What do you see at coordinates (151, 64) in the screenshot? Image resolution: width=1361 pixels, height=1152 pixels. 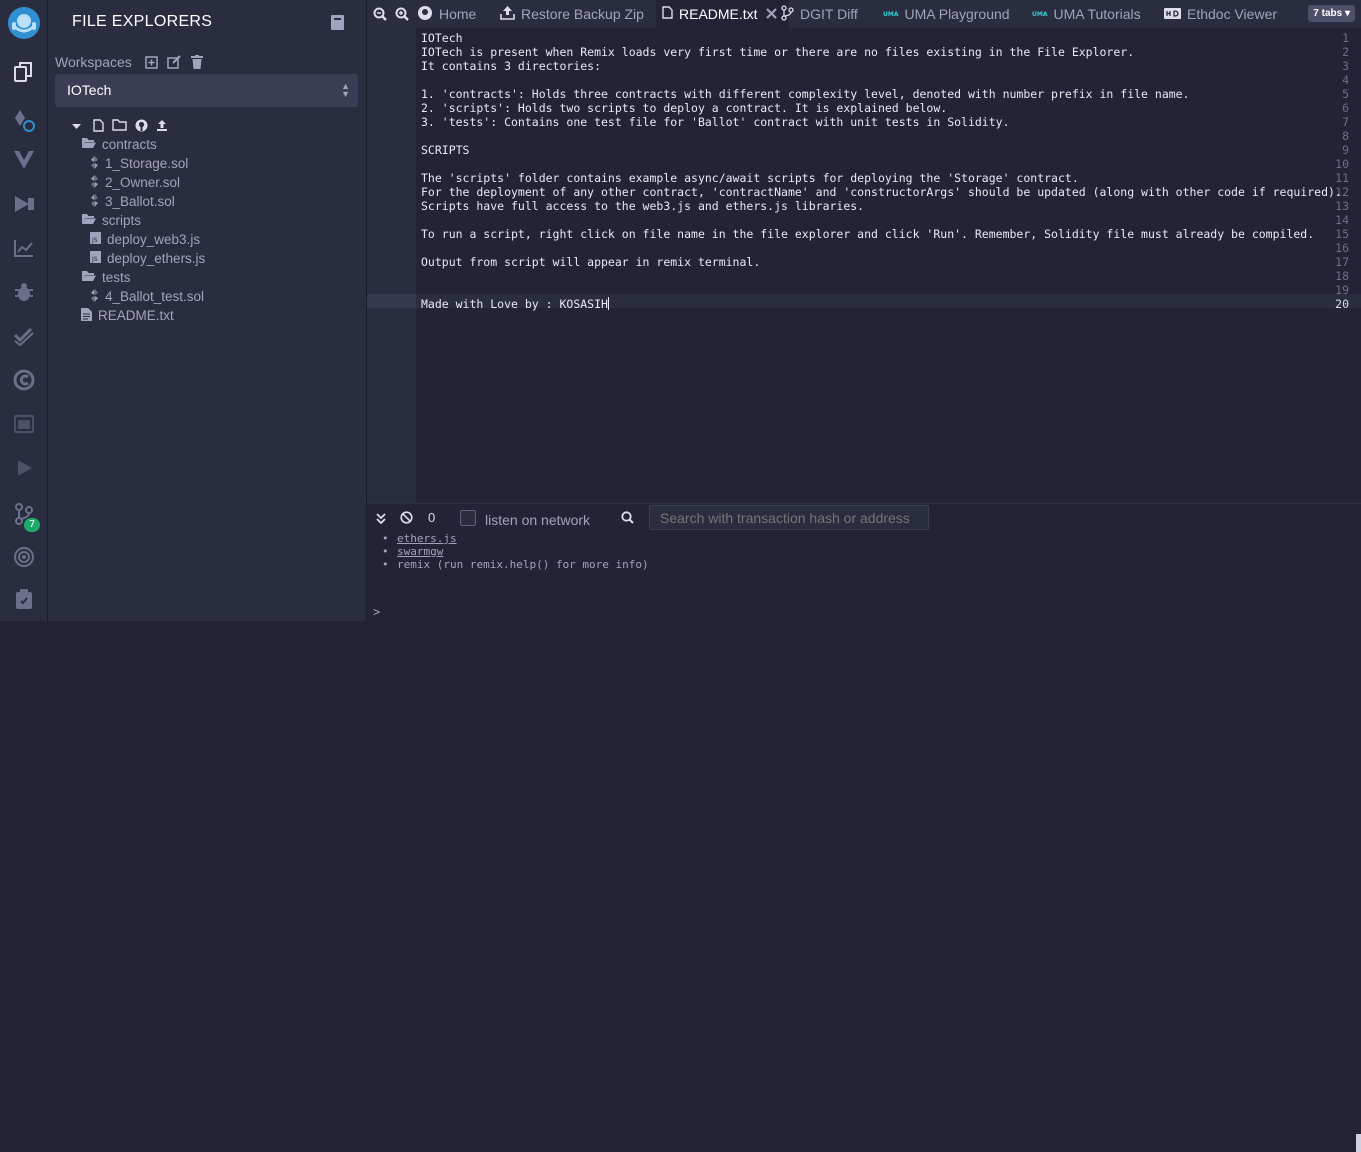 I see `create-workspace-icon` at bounding box center [151, 64].